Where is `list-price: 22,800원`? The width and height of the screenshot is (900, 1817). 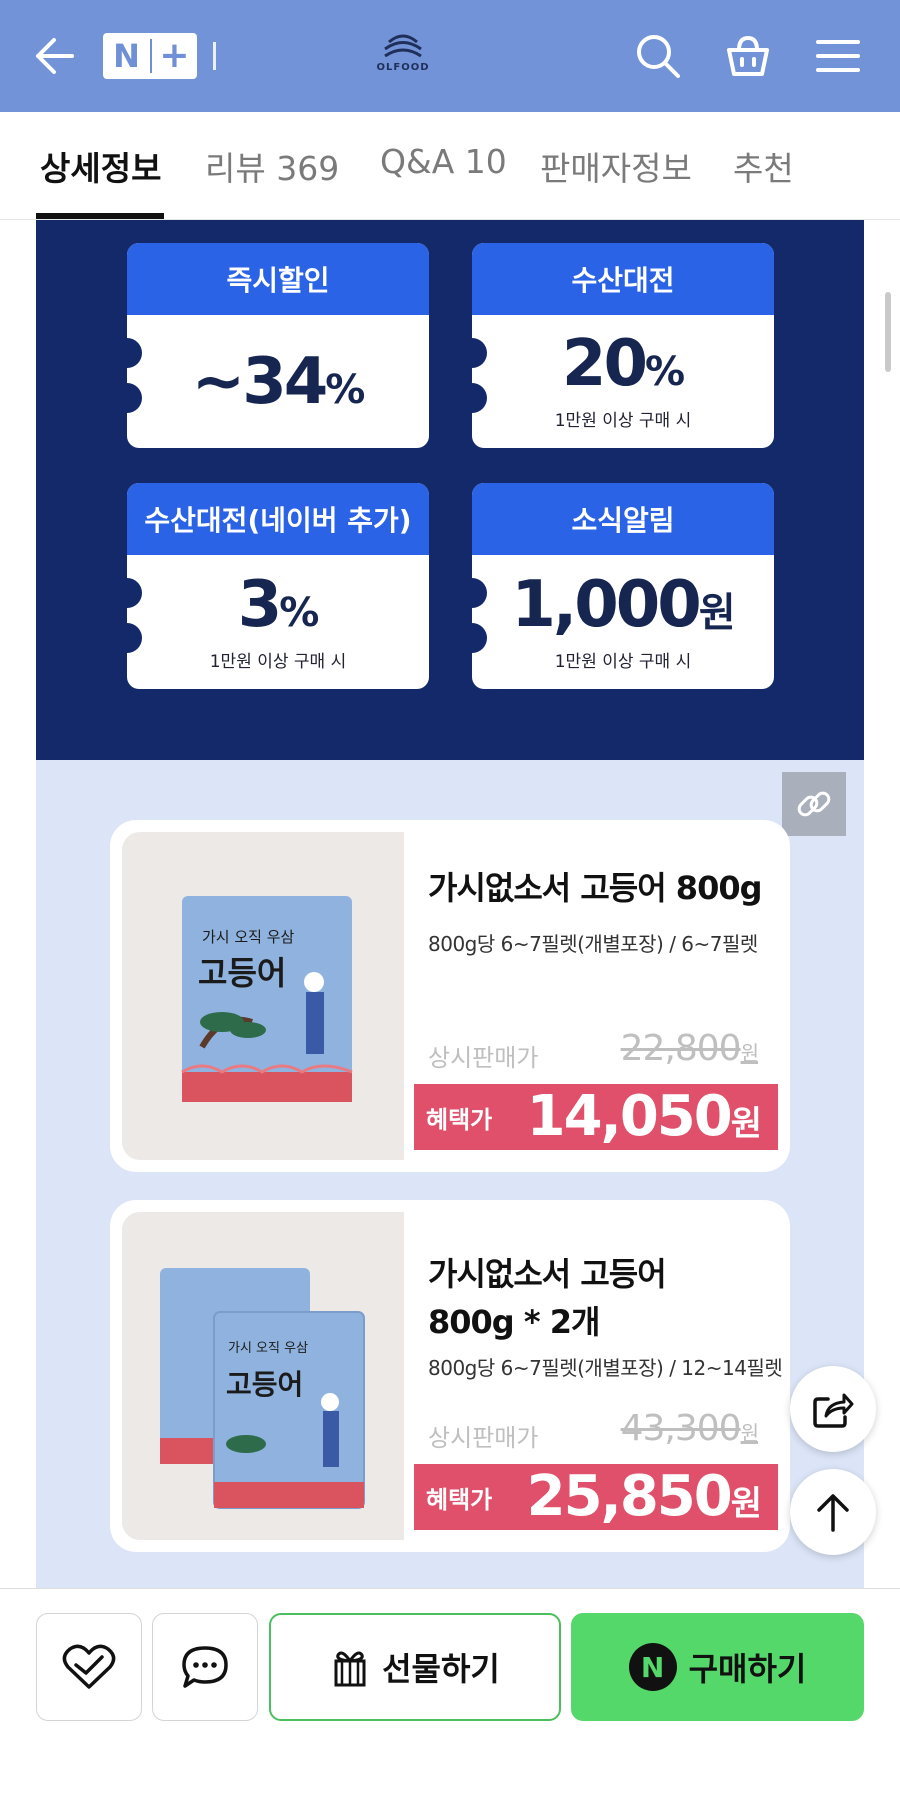
list-price: 22,800원 is located at coordinates (689, 1048).